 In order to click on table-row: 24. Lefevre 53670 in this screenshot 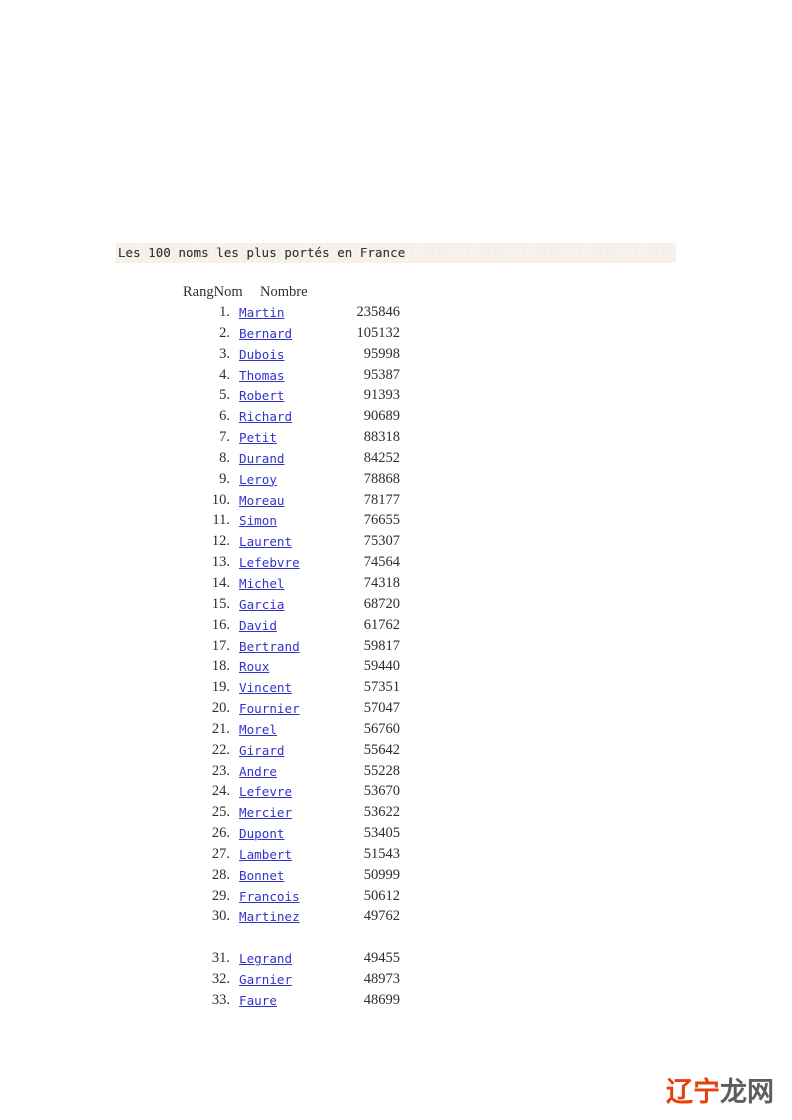, I will do `click(396, 792)`.